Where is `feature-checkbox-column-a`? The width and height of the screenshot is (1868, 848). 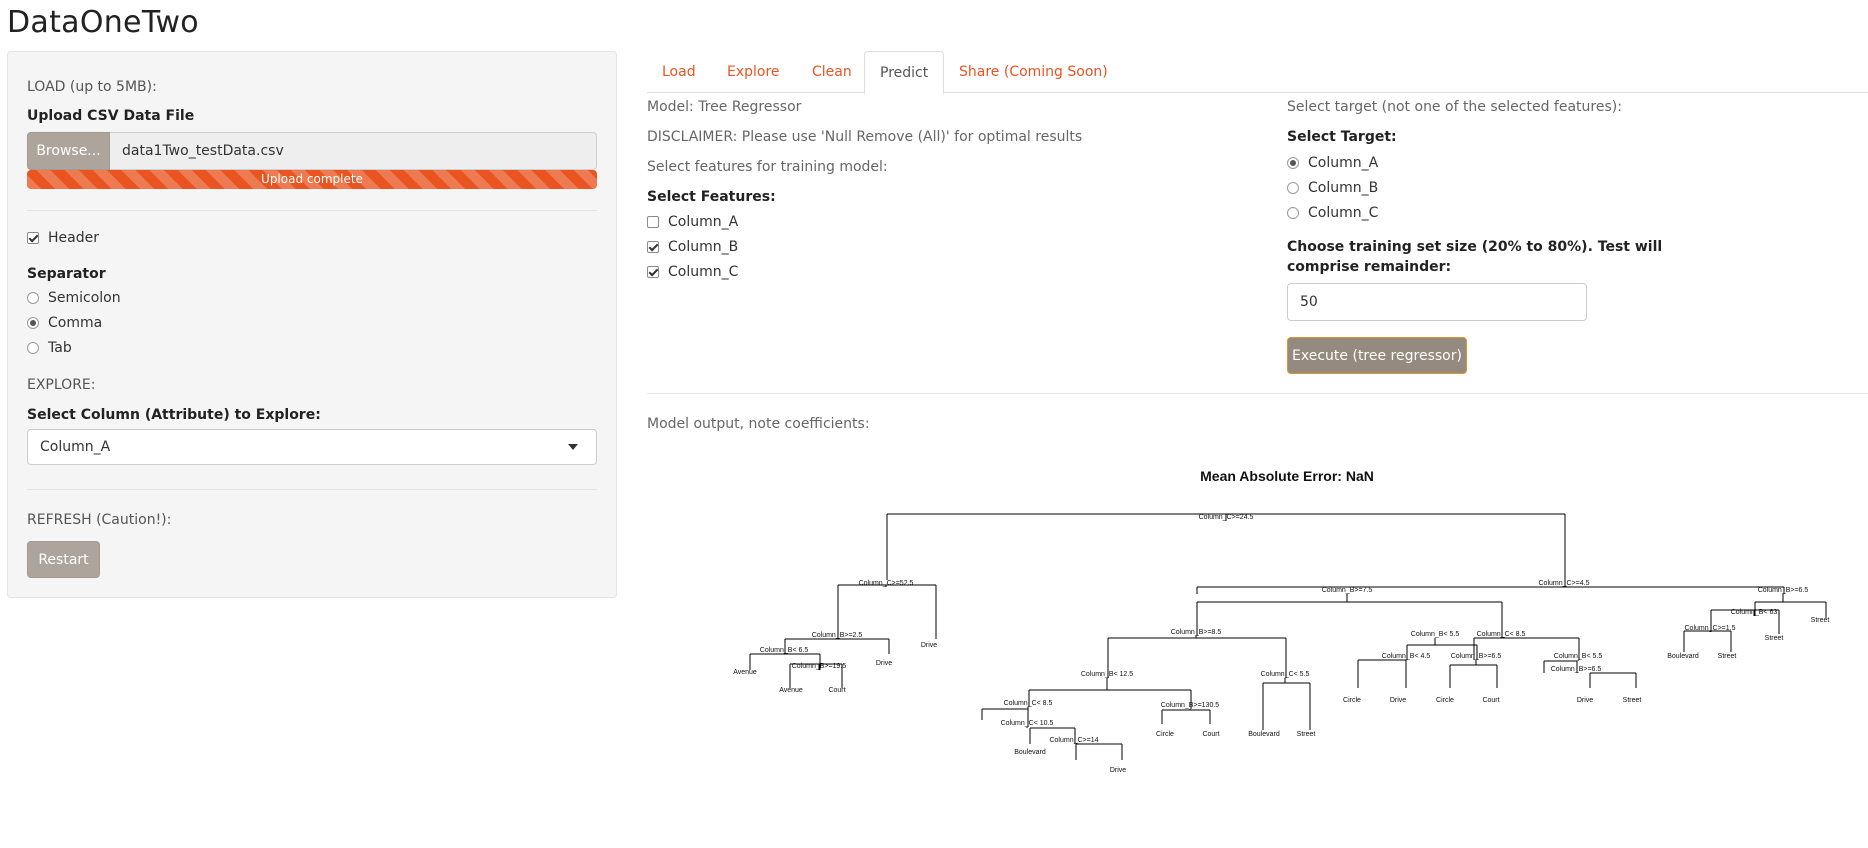
feature-checkbox-column-a is located at coordinates (653, 222).